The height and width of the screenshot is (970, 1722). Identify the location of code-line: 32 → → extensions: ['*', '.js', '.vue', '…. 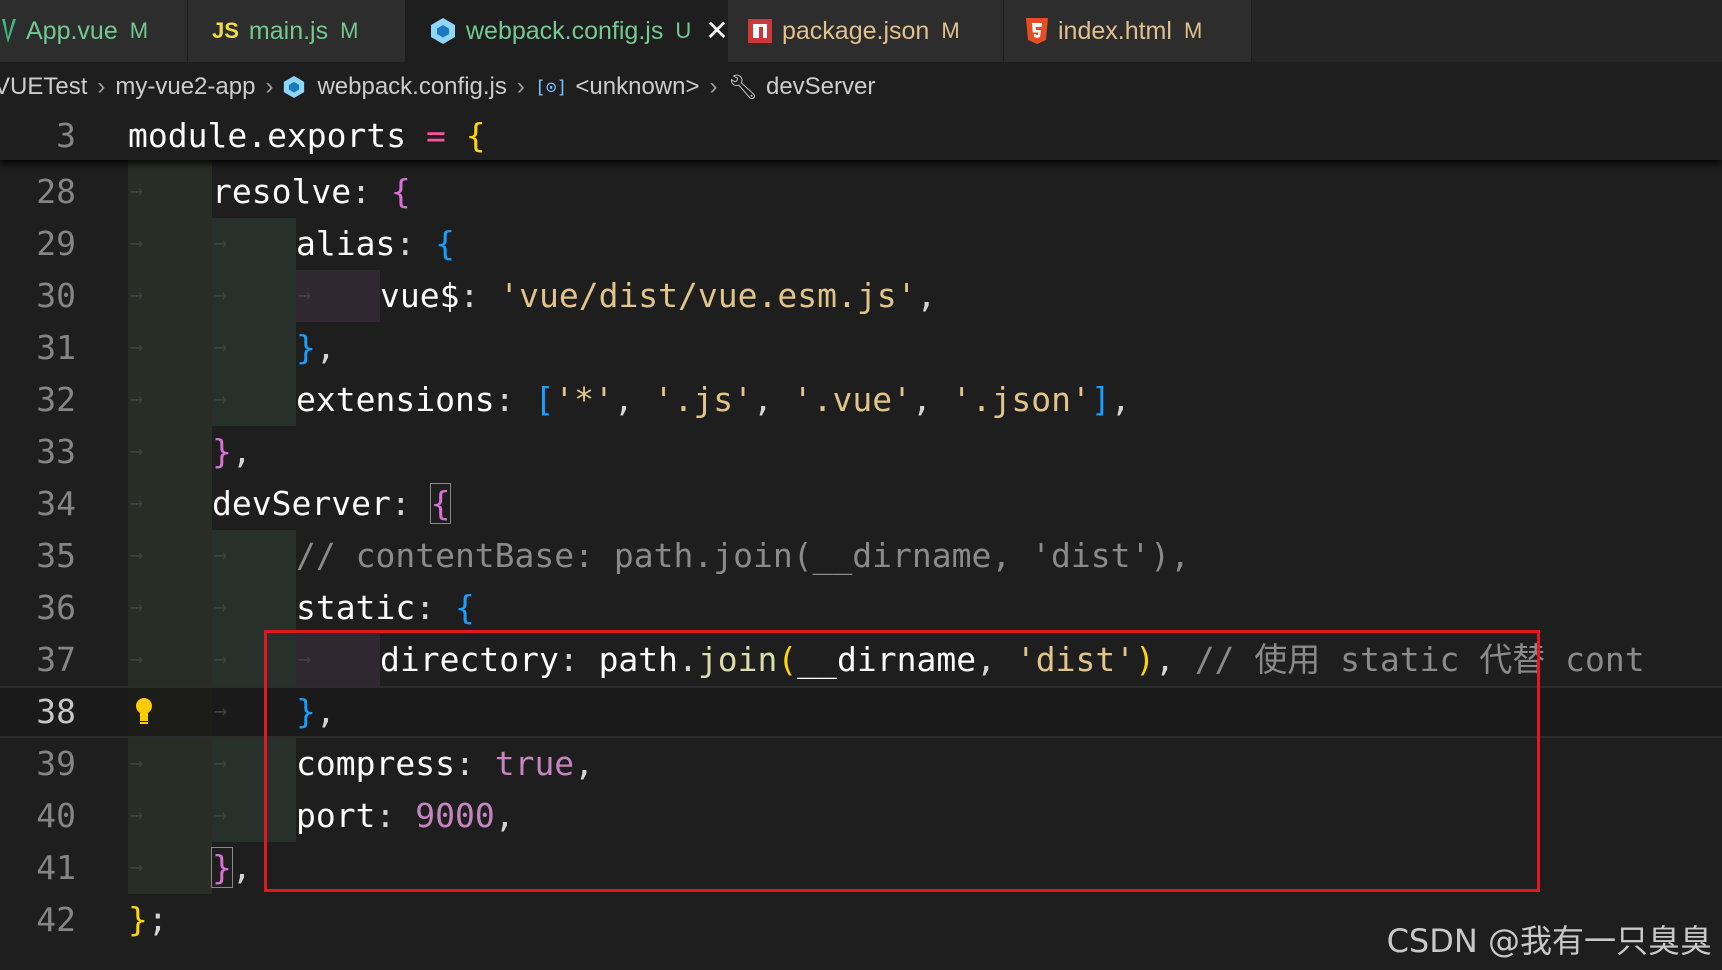
(861, 400).